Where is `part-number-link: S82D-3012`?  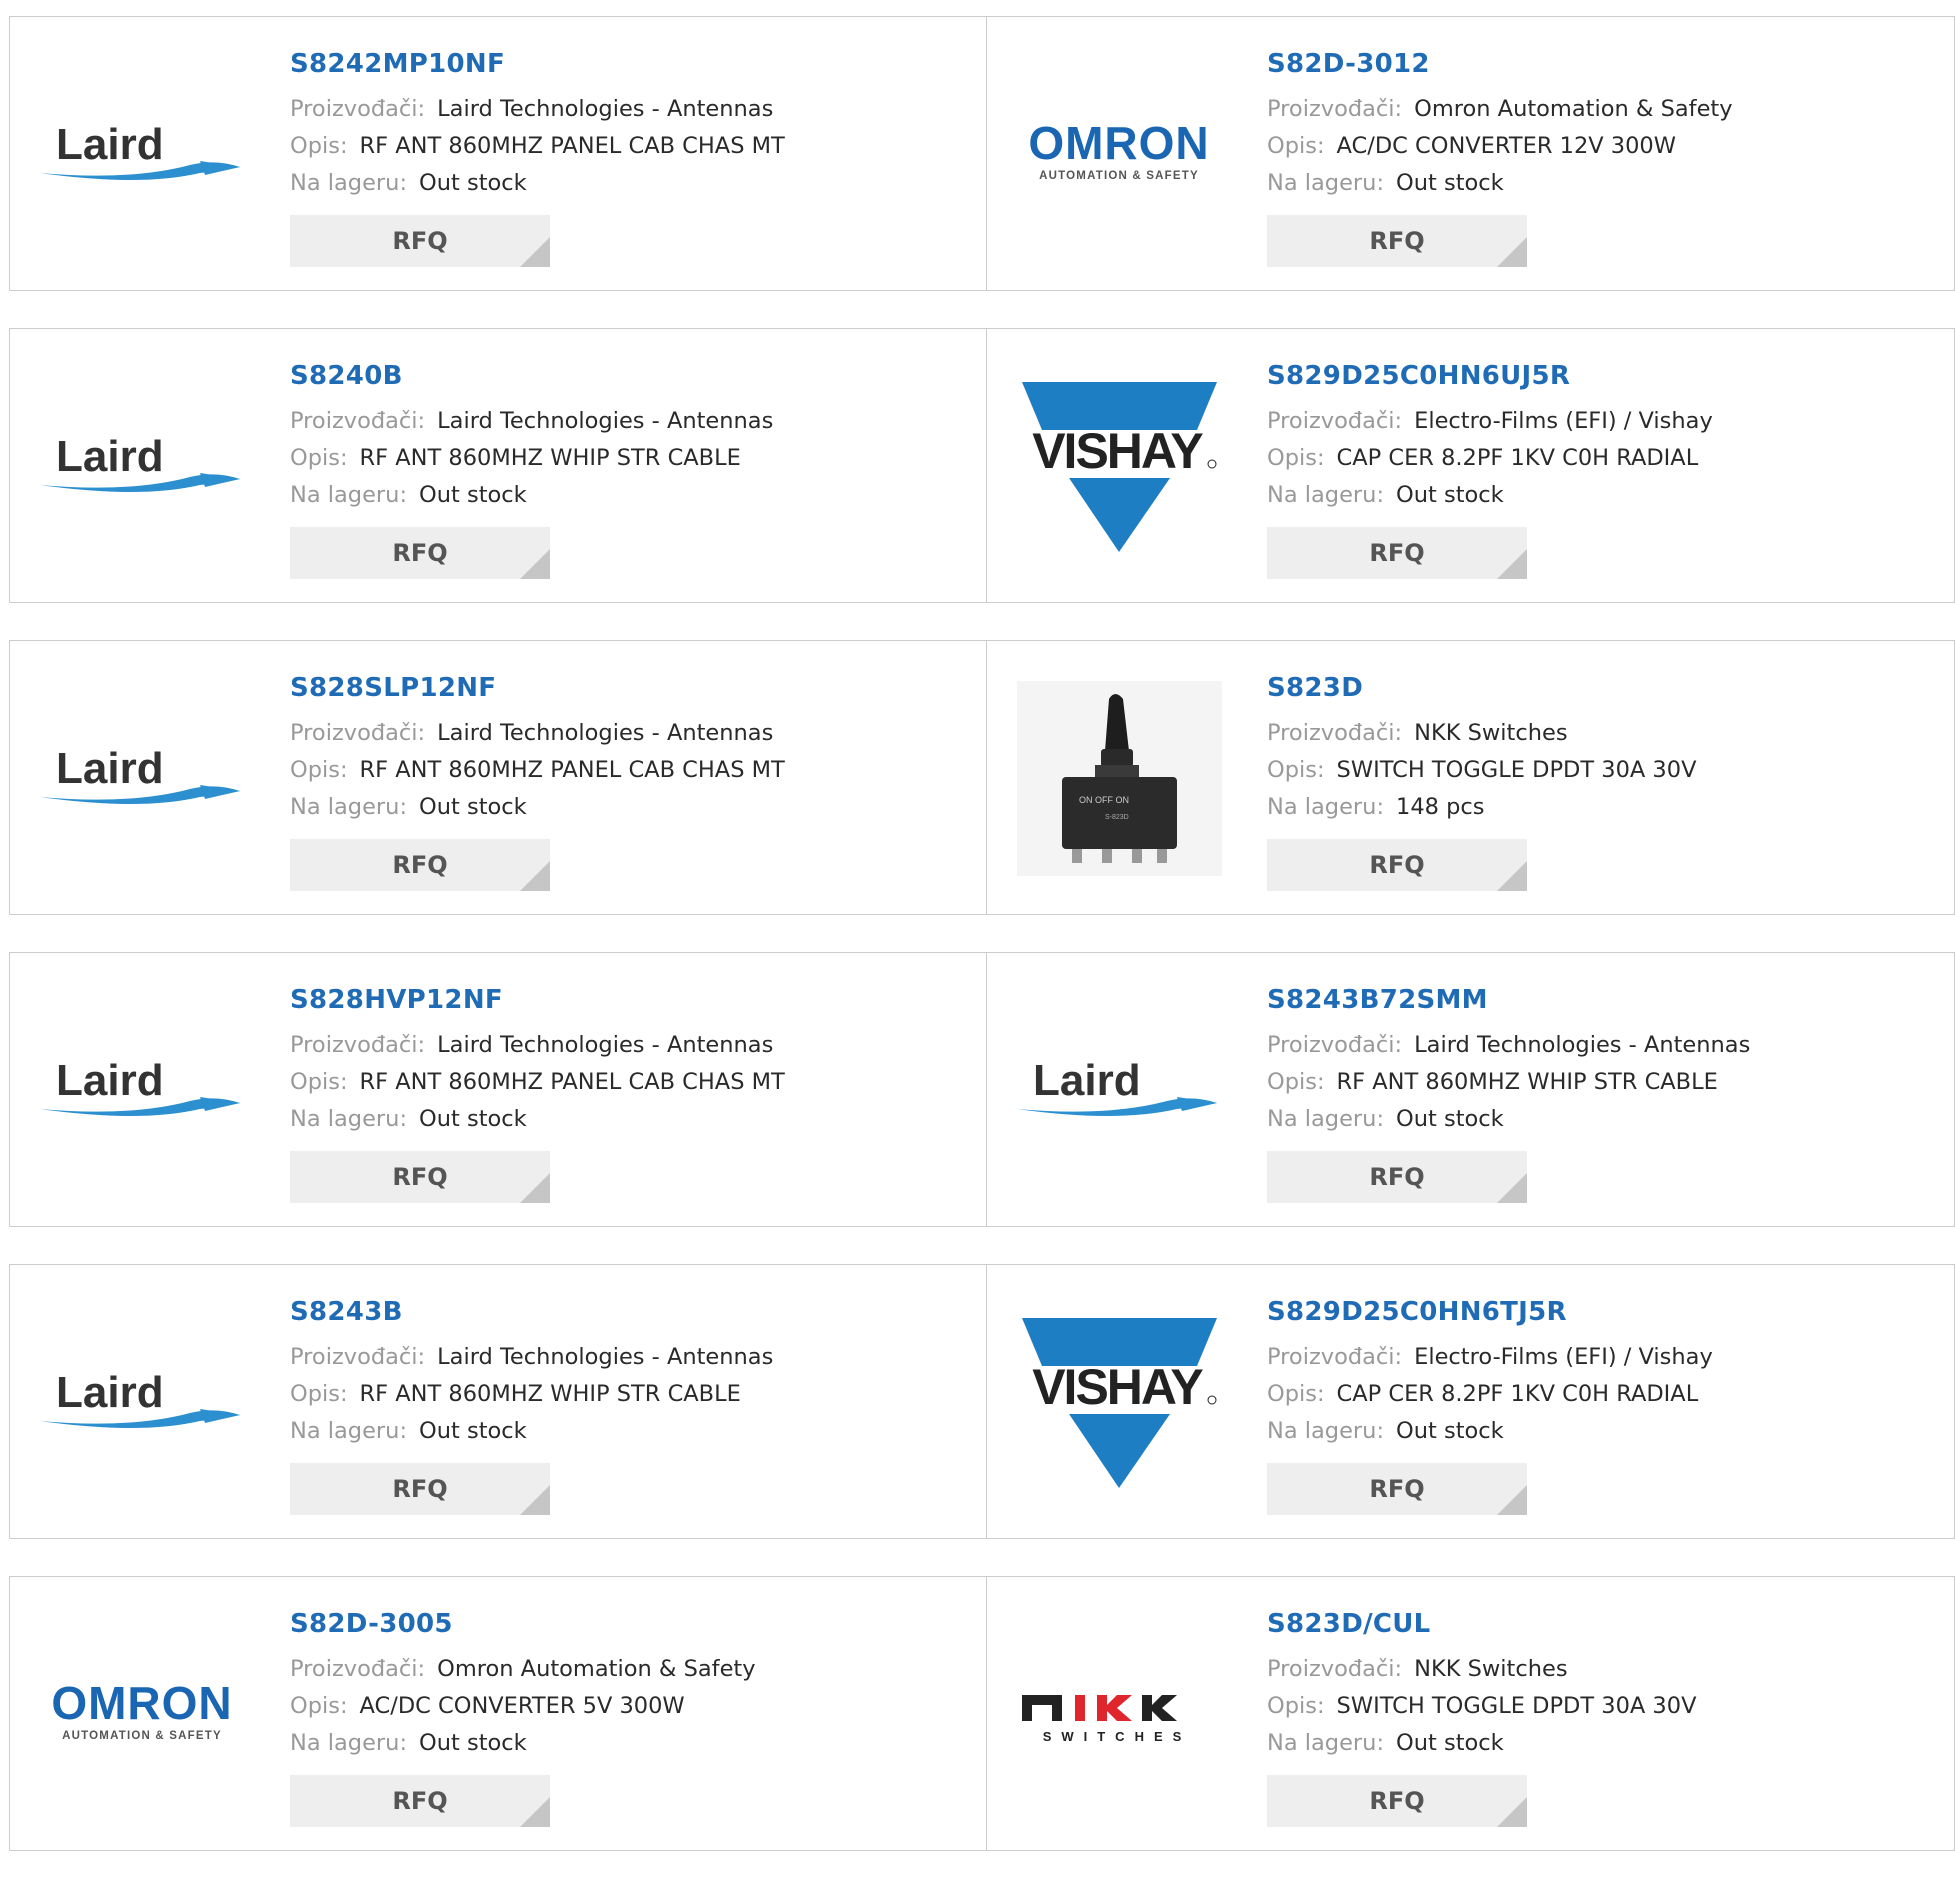 part-number-link: S82D-3012 is located at coordinates (1605, 64).